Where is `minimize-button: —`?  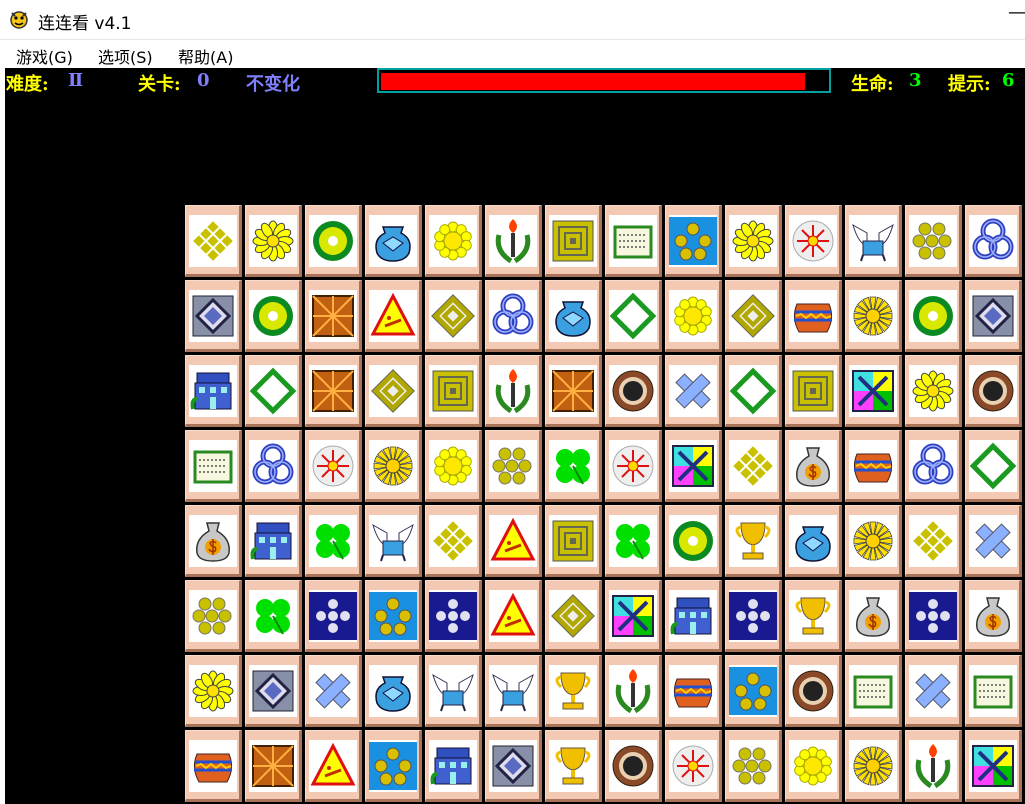 minimize-button: — is located at coordinates (1016, 12).